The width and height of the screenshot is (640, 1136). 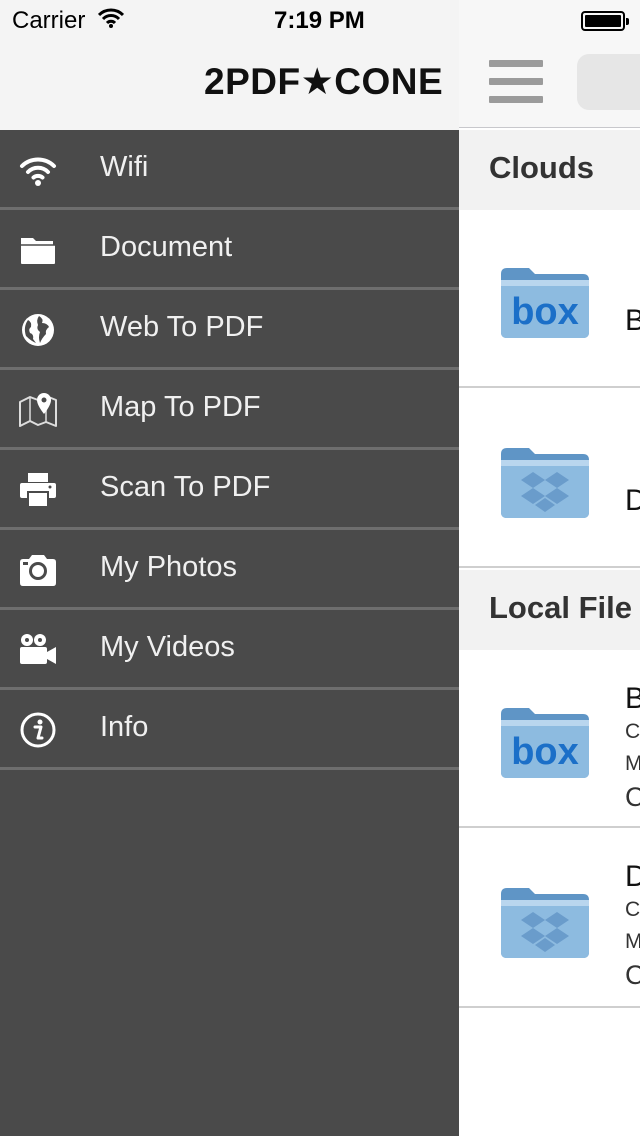 I want to click on info-icon, so click(x=38, y=730).